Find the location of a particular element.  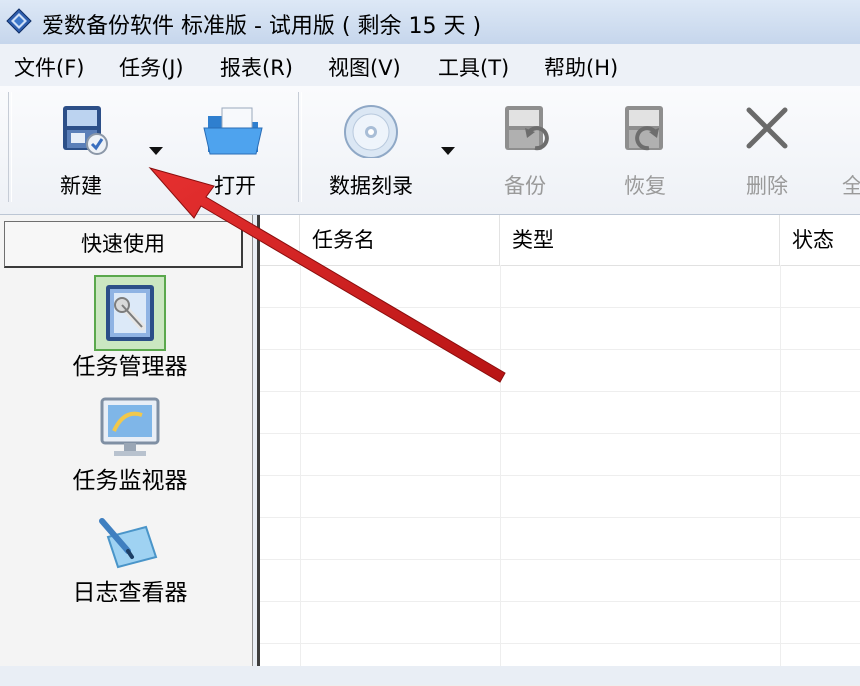

column-blank is located at coordinates (280, 240).